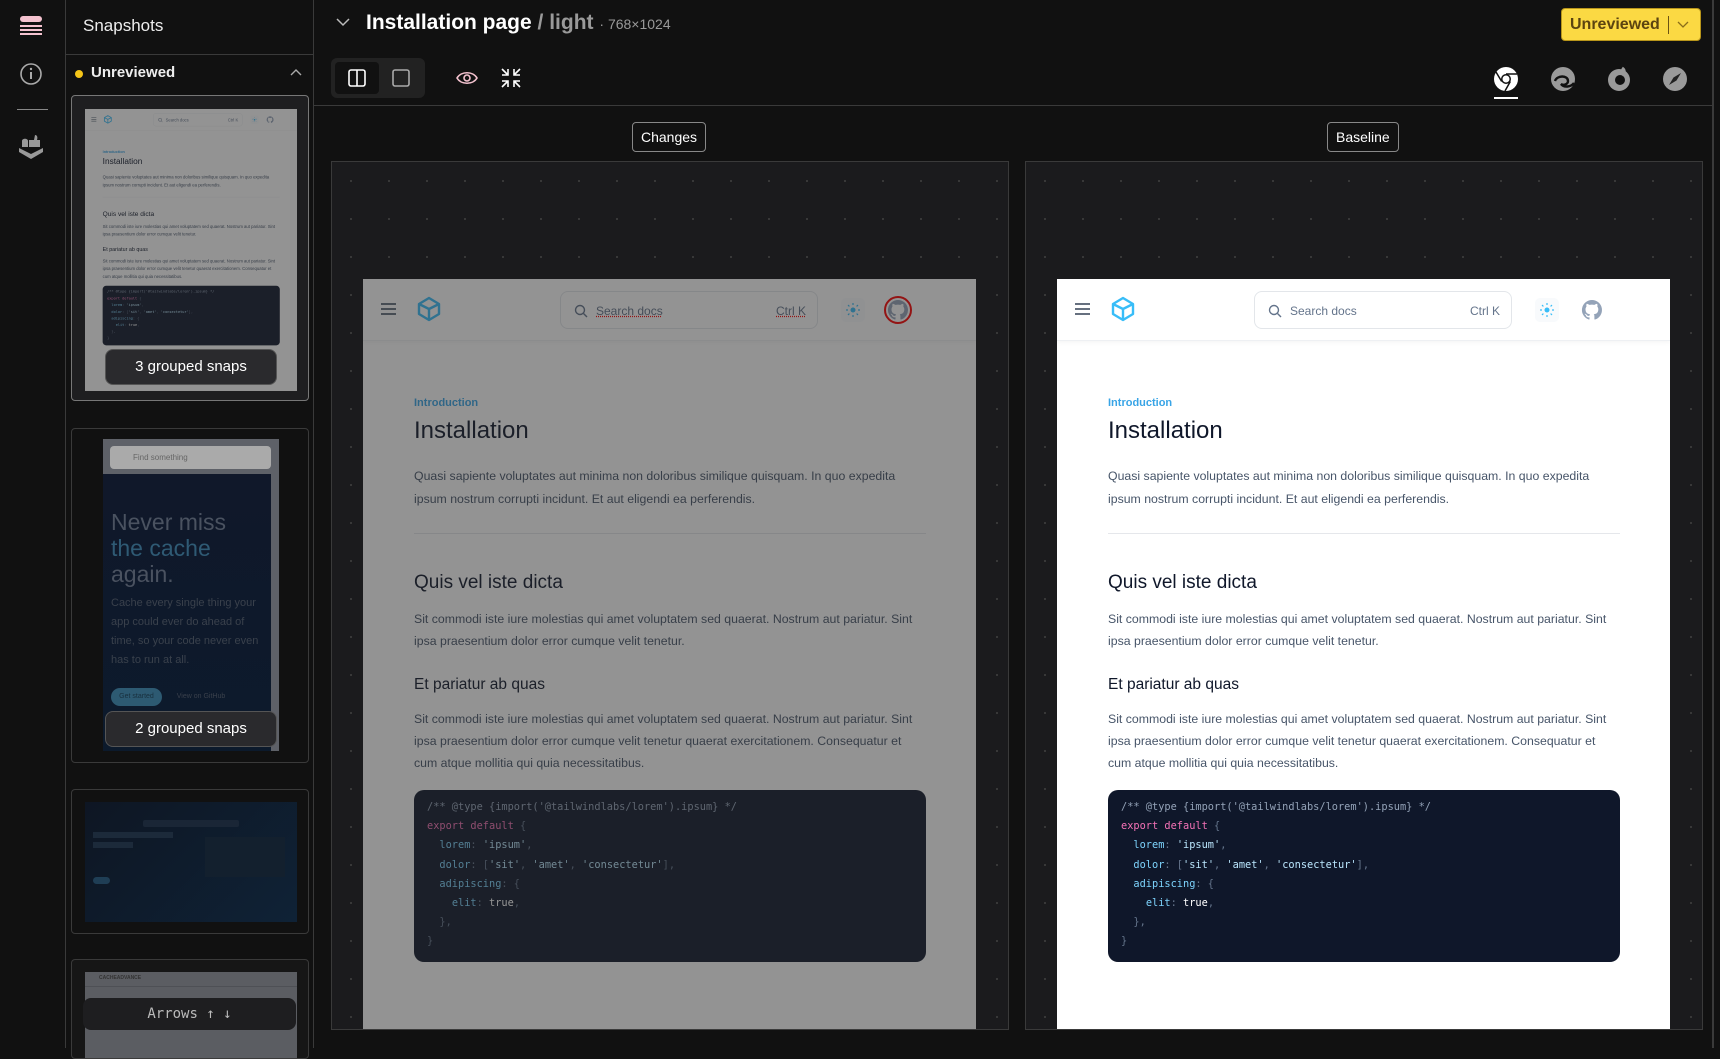 Image resolution: width=1720 pixels, height=1059 pixels. What do you see at coordinates (31, 26) in the screenshot?
I see `snapshots-list-icon` at bounding box center [31, 26].